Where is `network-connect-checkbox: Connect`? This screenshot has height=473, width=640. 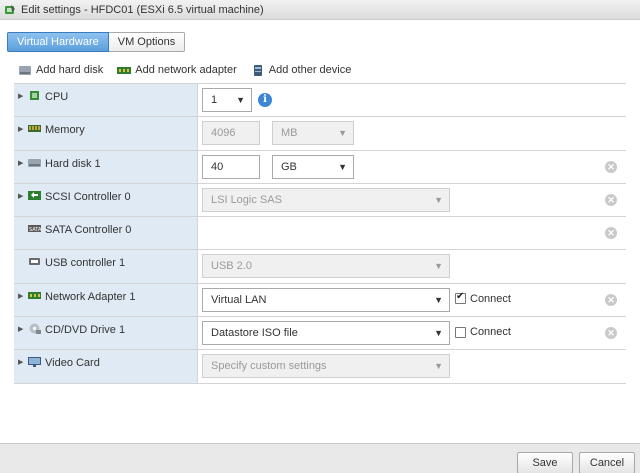 network-connect-checkbox: Connect is located at coordinates (483, 298).